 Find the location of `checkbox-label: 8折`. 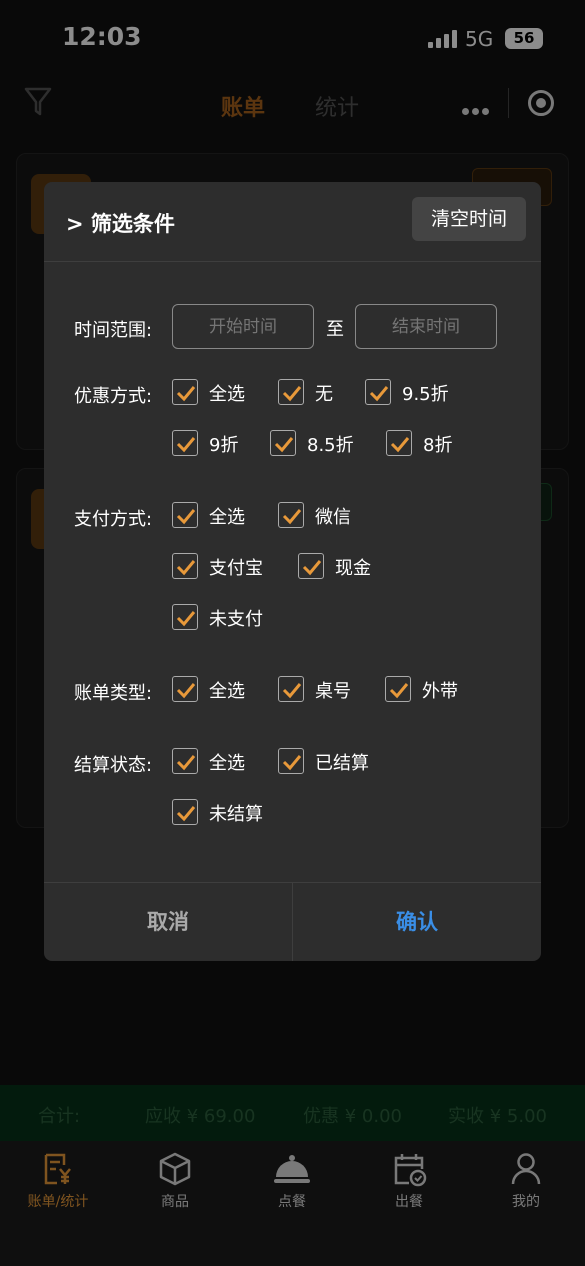

checkbox-label: 8折 is located at coordinates (438, 445).